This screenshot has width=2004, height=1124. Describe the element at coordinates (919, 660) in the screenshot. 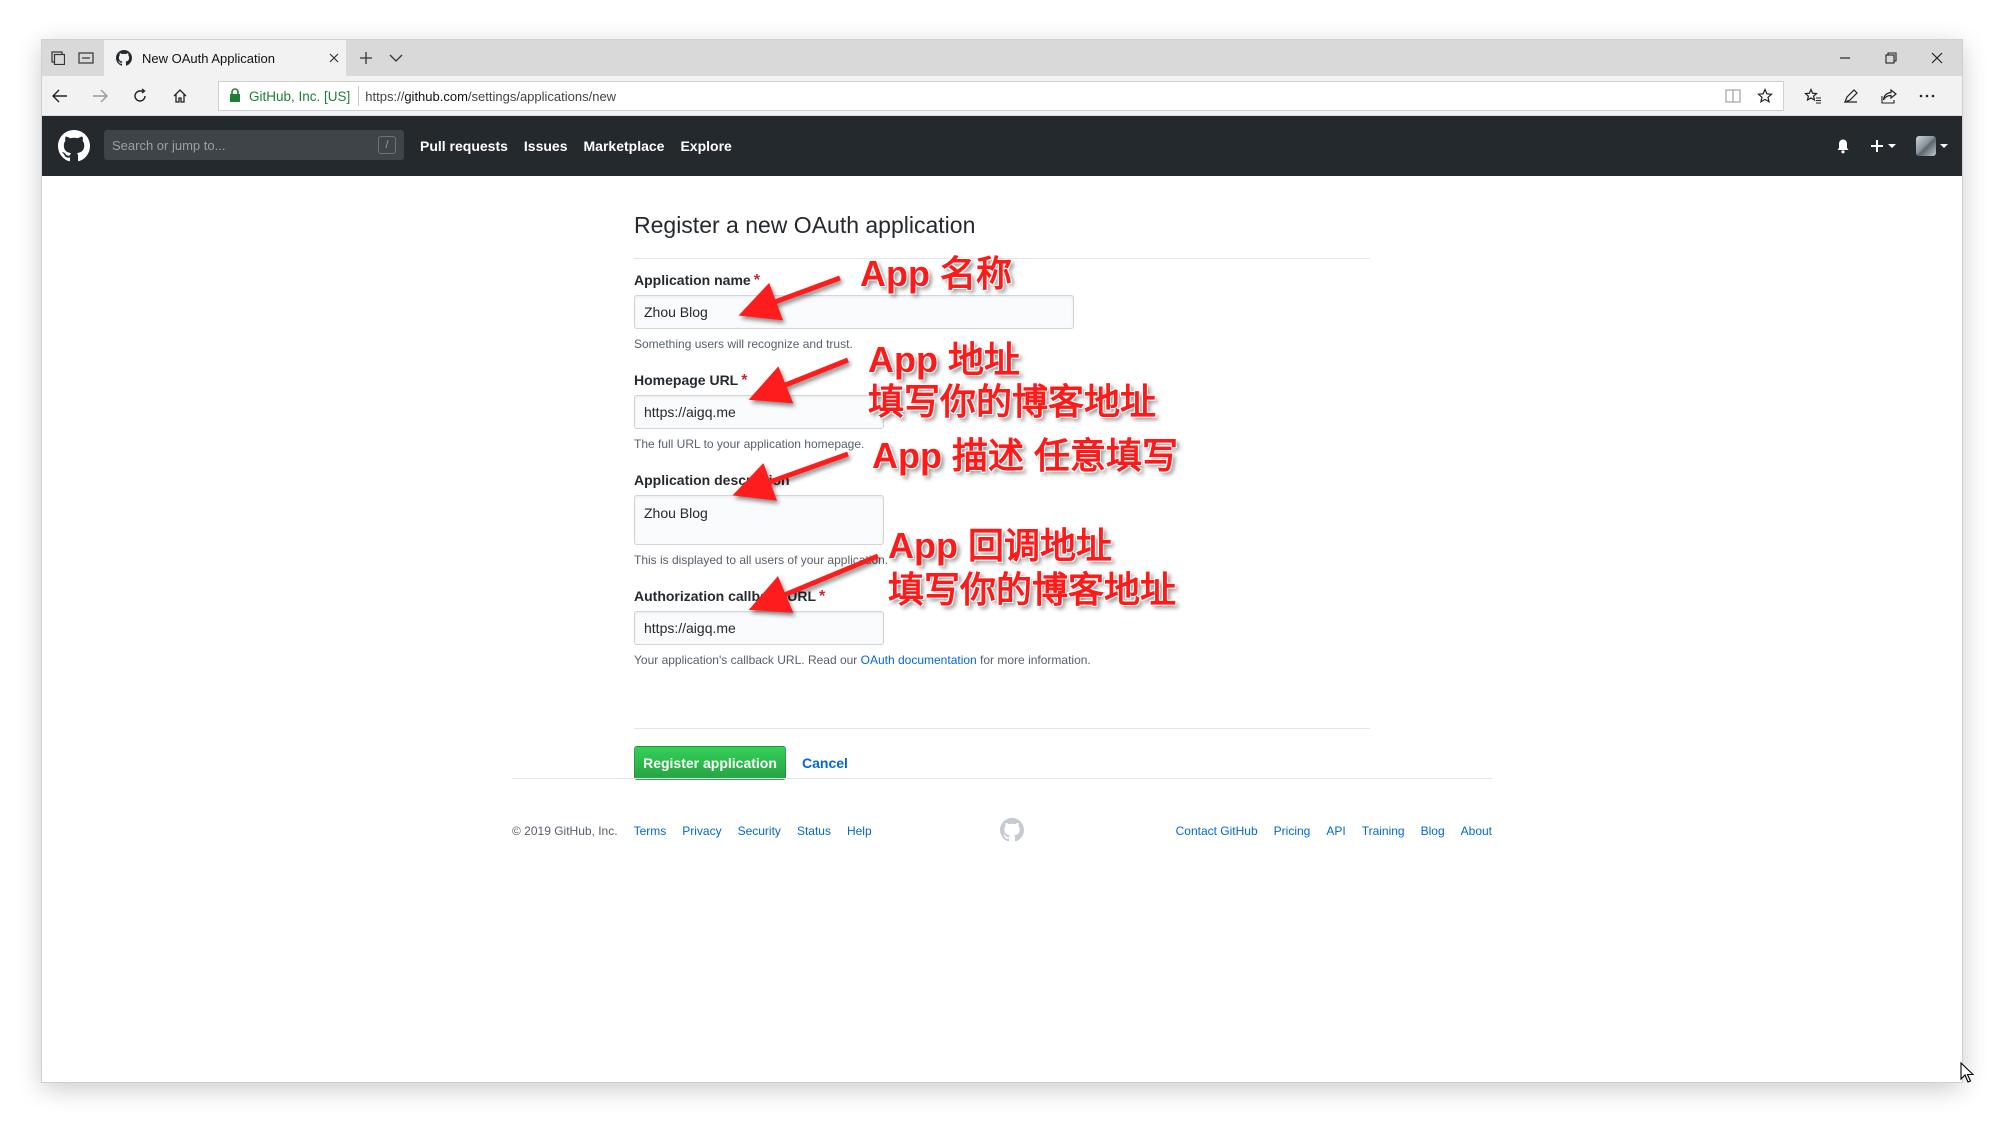

I see `oauth-docs-link: OAuth documentation` at that location.